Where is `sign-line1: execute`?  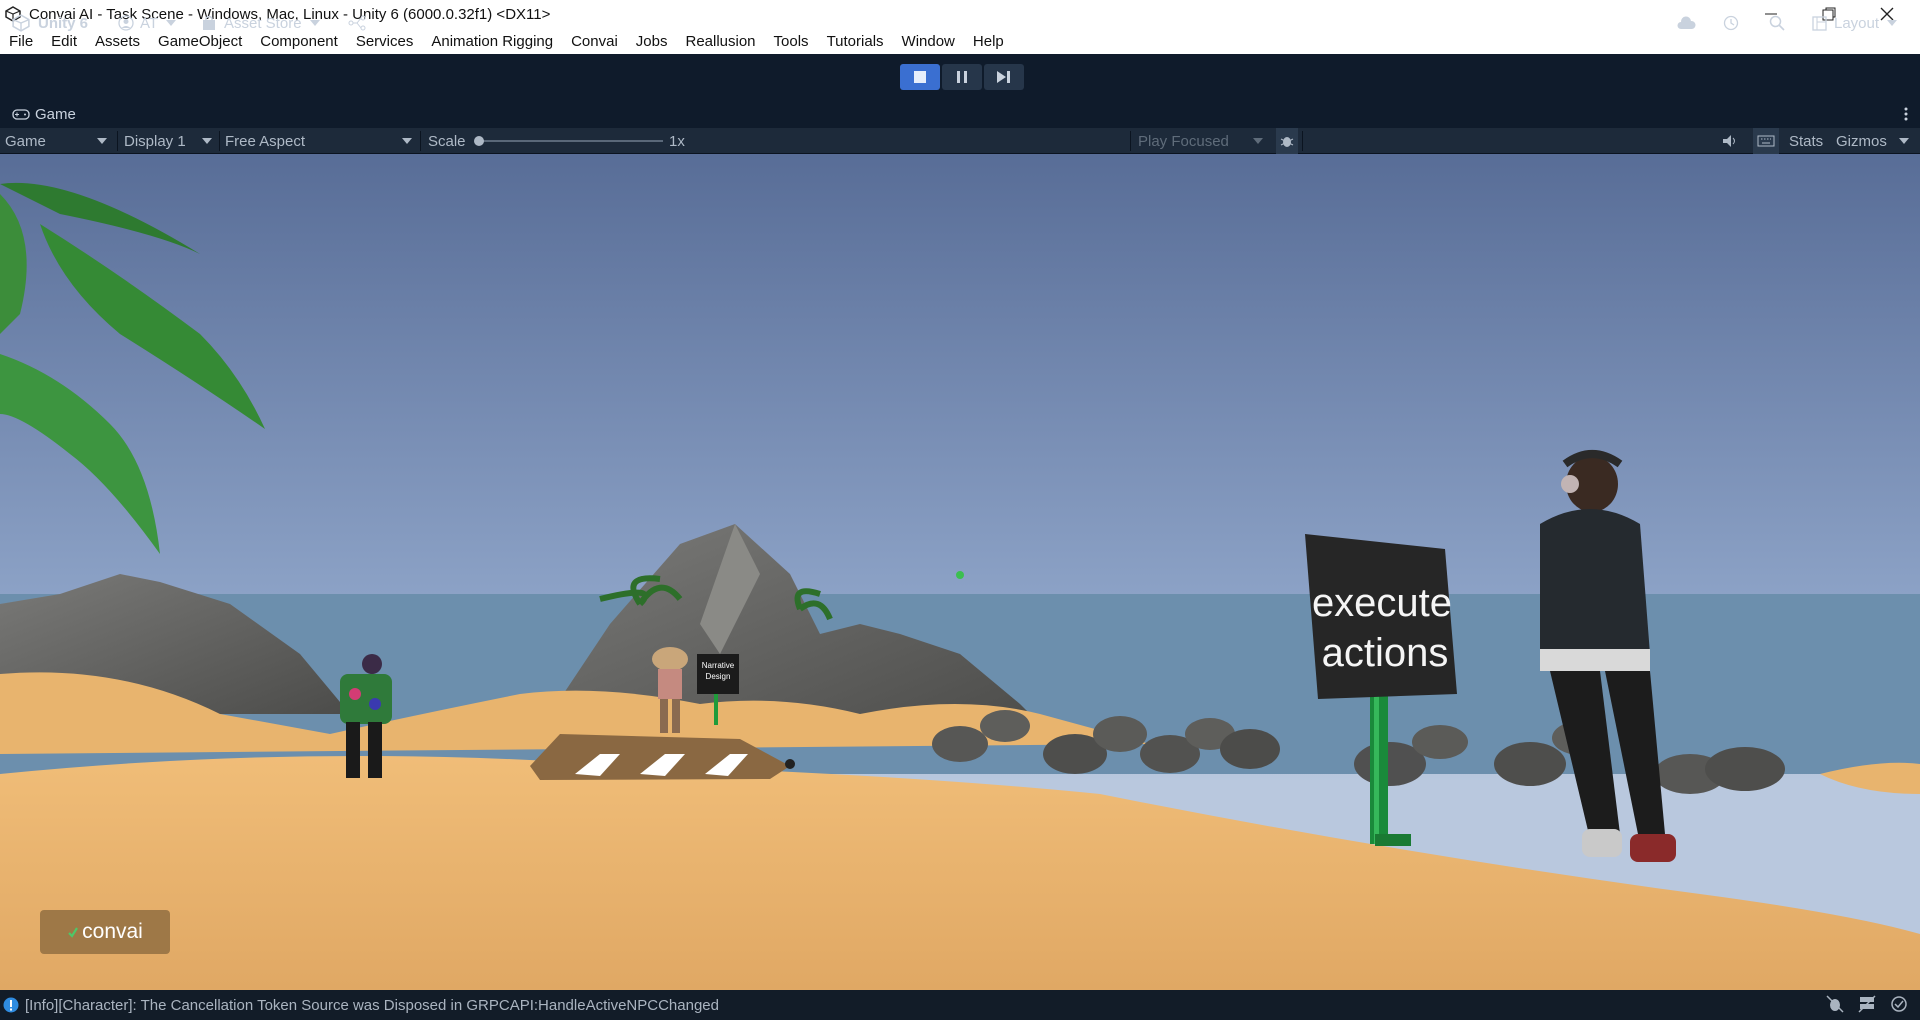 sign-line1: execute is located at coordinates (1382, 603).